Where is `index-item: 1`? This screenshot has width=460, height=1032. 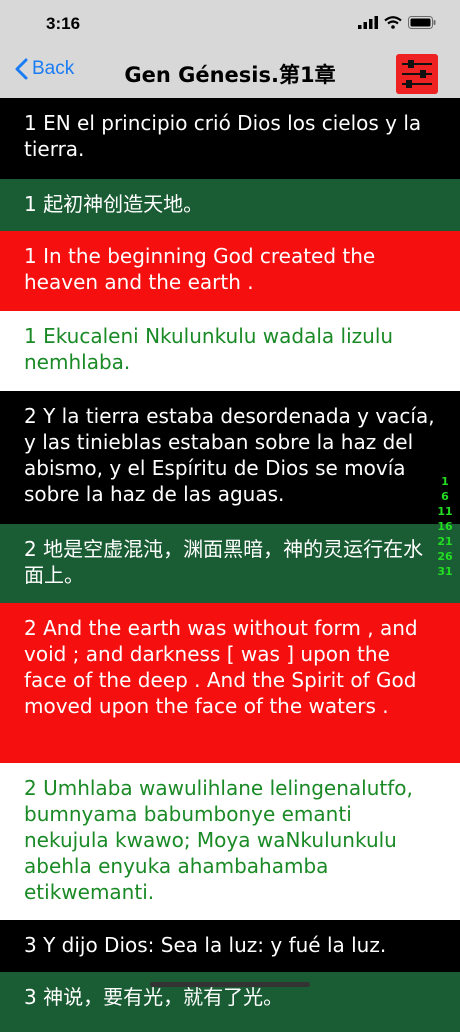 index-item: 1 is located at coordinates (445, 481).